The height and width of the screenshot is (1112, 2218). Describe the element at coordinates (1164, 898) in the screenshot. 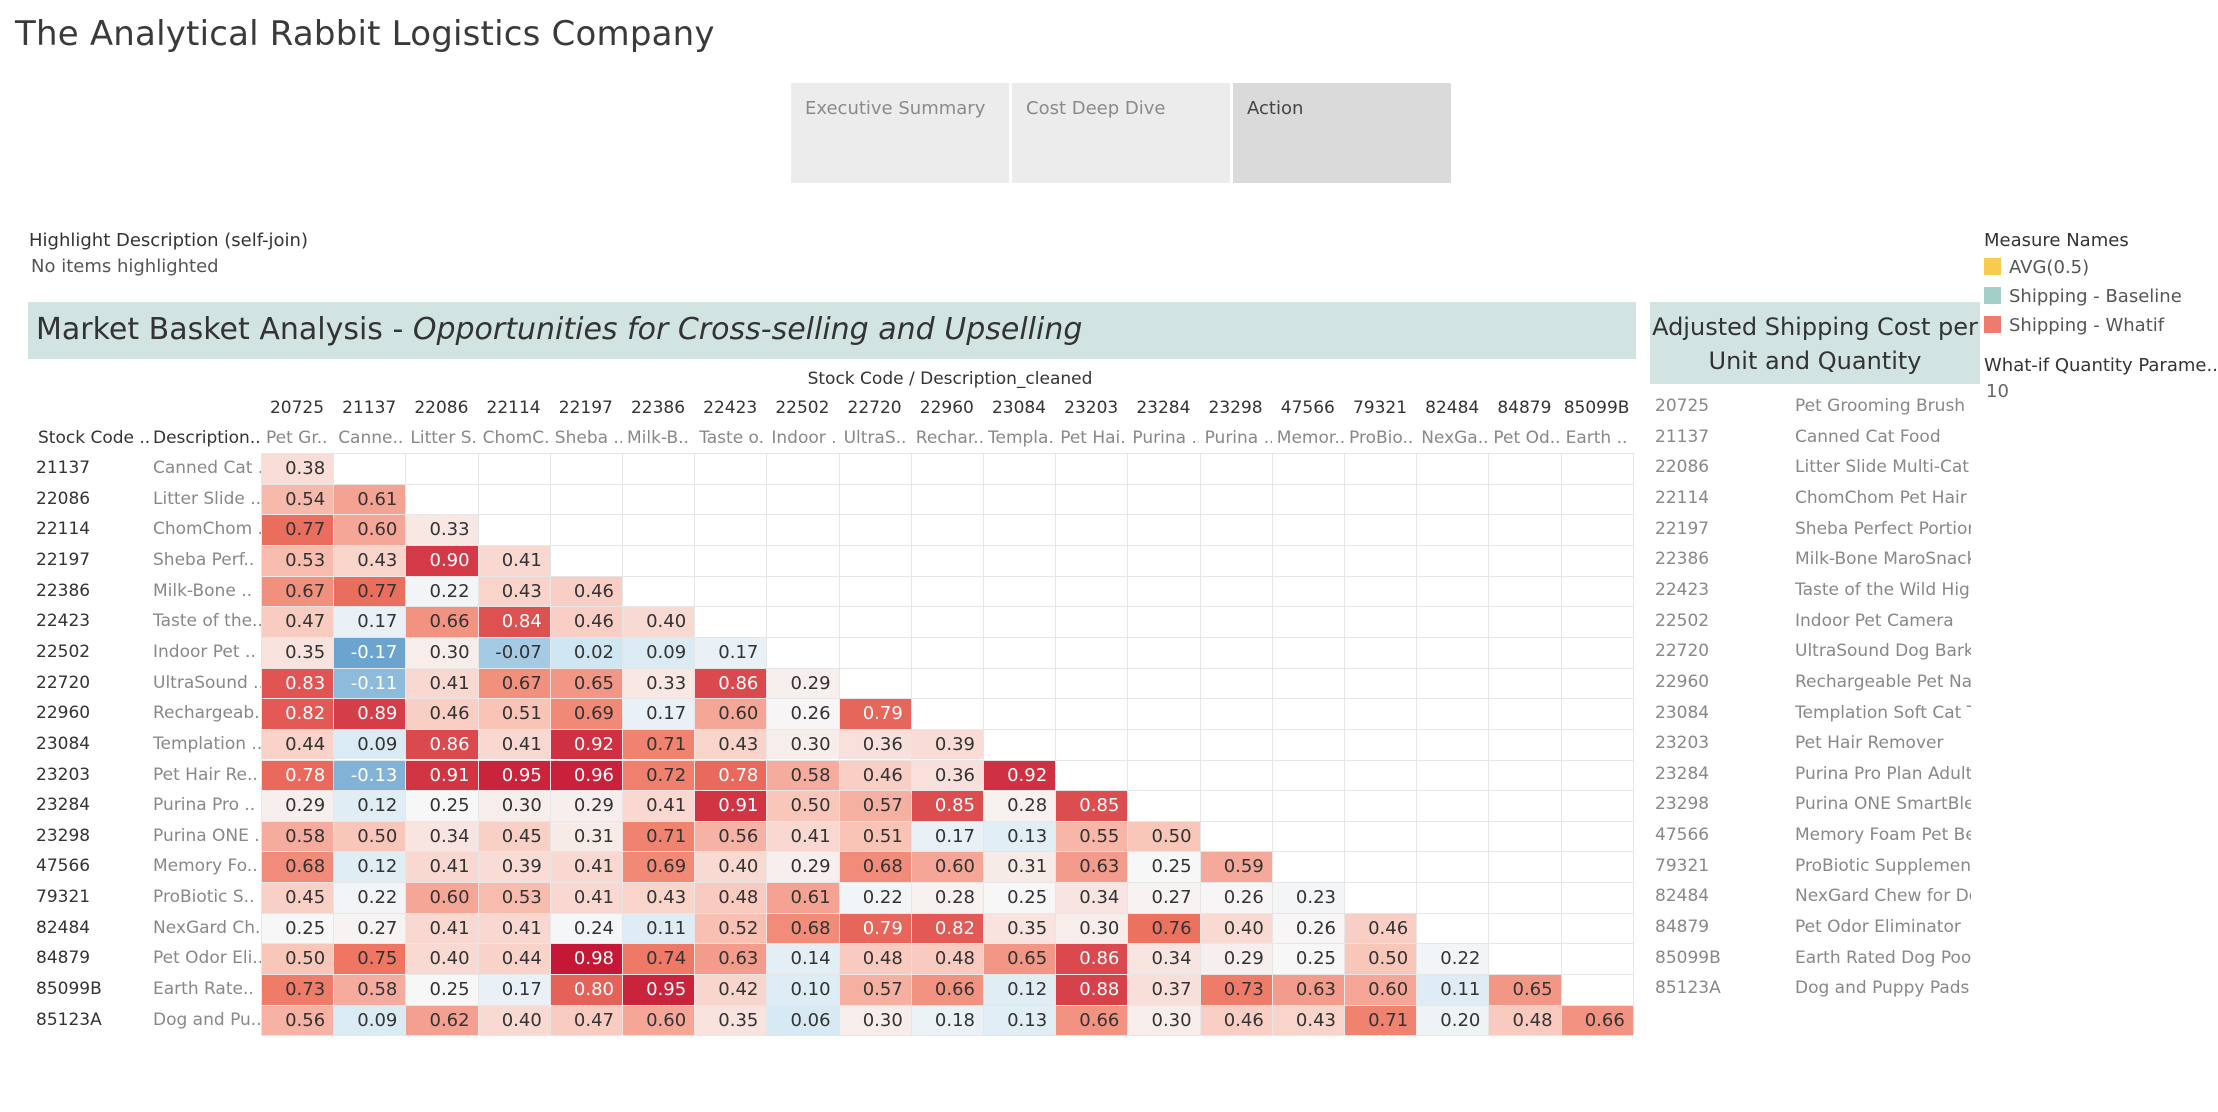

I see `matrix-cell: 0.27` at that location.